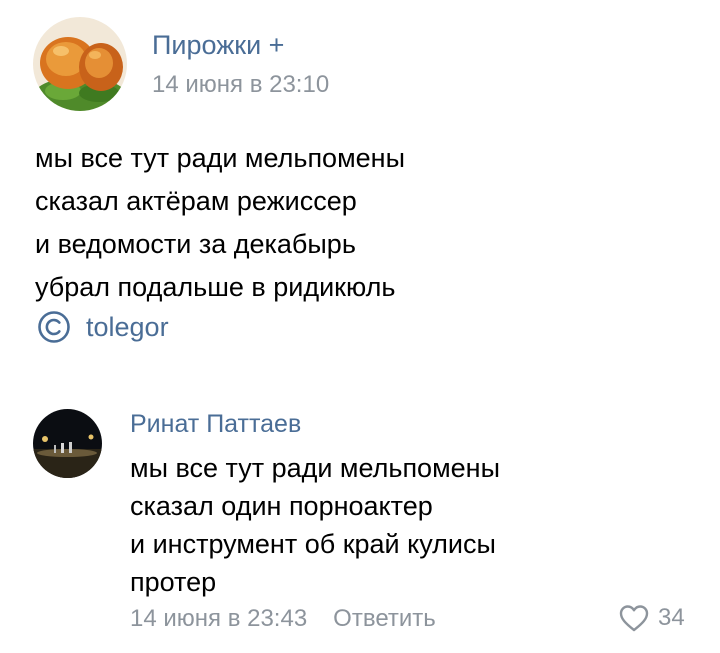 This screenshot has width=720, height=653. What do you see at coordinates (634, 618) in the screenshot?
I see `heart-outline-icon` at bounding box center [634, 618].